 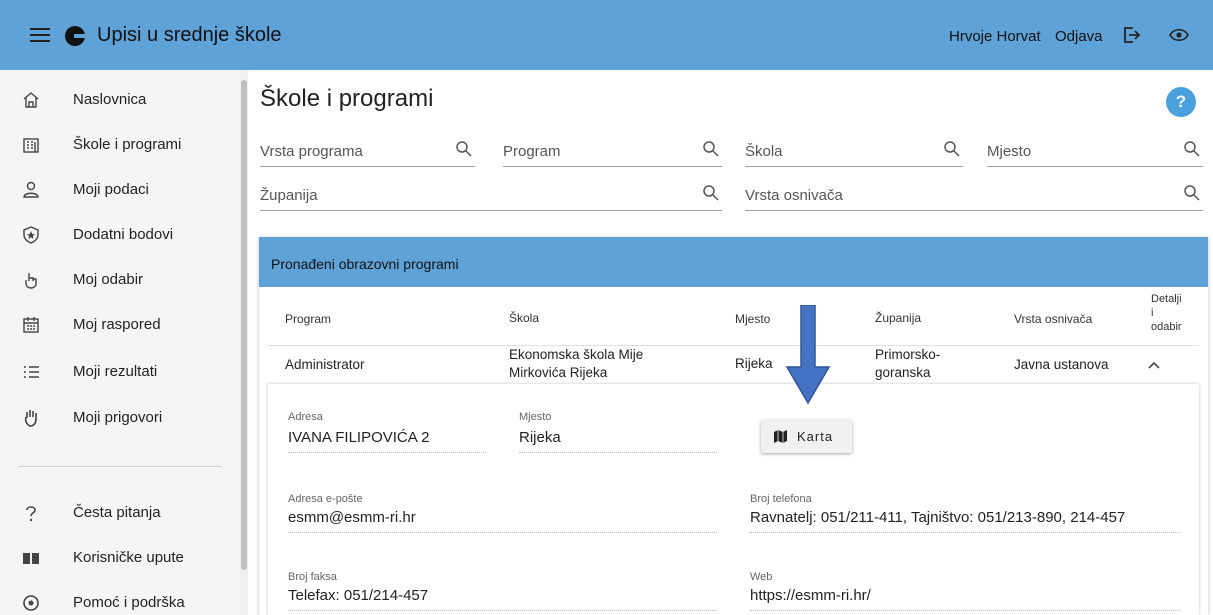 I want to click on column-header-vrsta-osnivaca: Vrsta osnivača, so click(x=1053, y=319).